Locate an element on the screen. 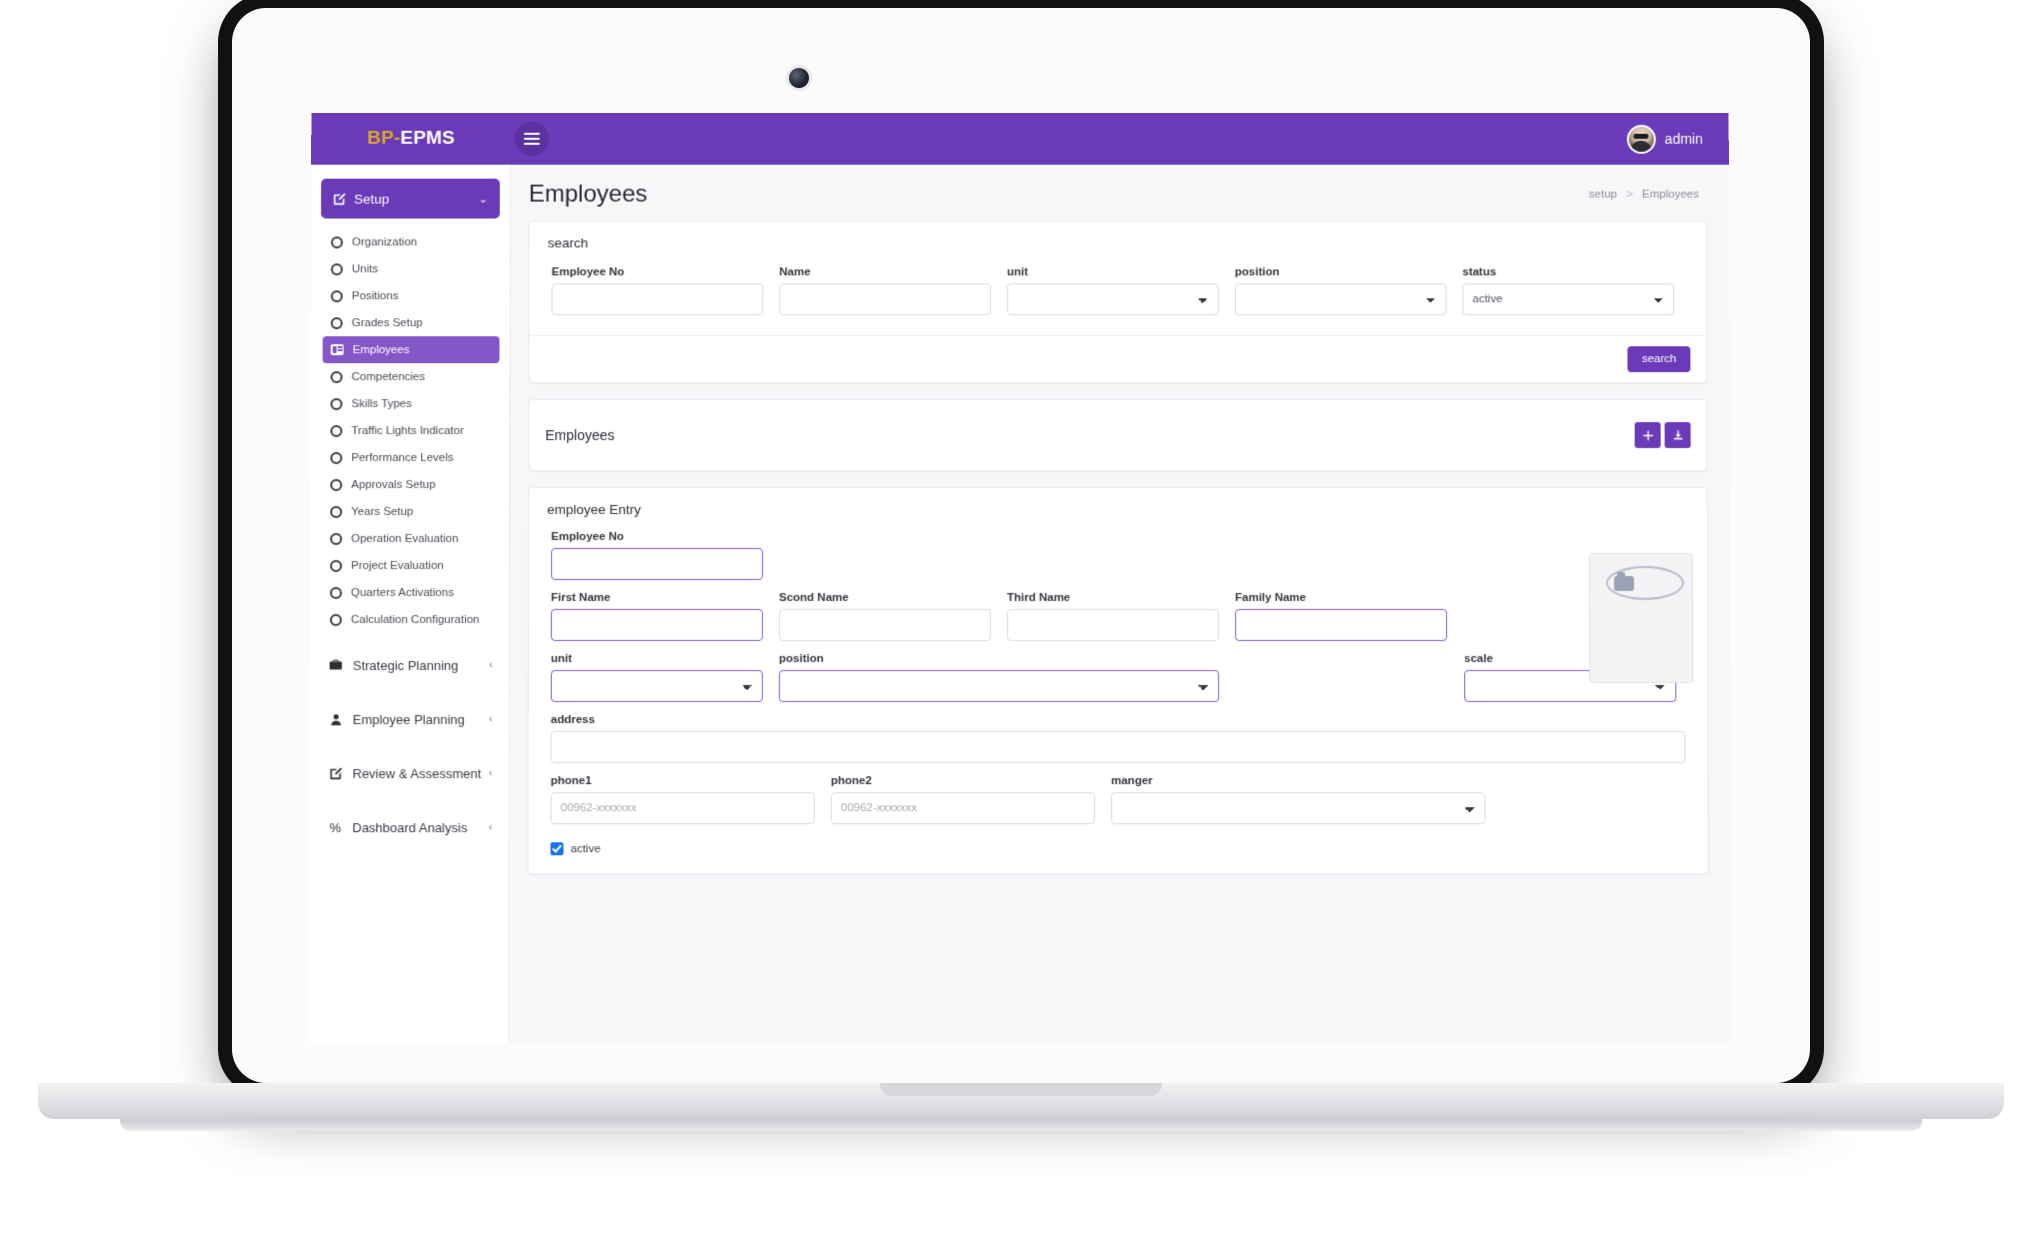 The height and width of the screenshot is (1242, 2042). sidebar-group-setup: Setup ⌄ is located at coordinates (410, 198).